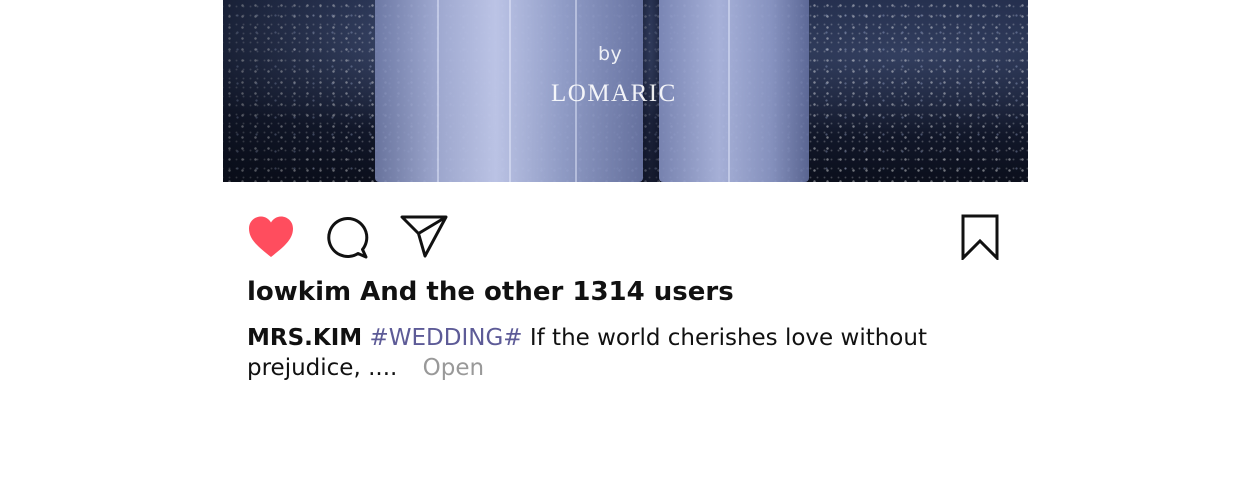  I want to click on caption-hashtag: #WEDDING#, so click(445, 338).